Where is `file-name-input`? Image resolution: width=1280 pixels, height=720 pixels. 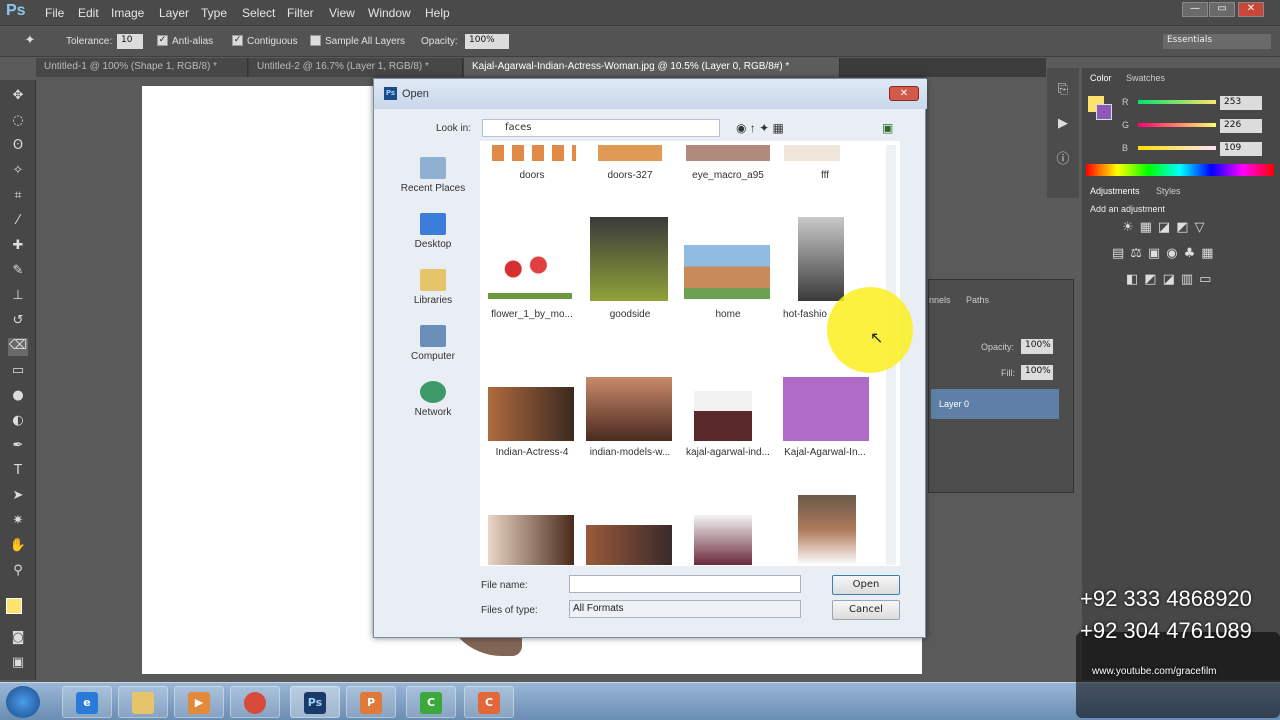 file-name-input is located at coordinates (685, 584).